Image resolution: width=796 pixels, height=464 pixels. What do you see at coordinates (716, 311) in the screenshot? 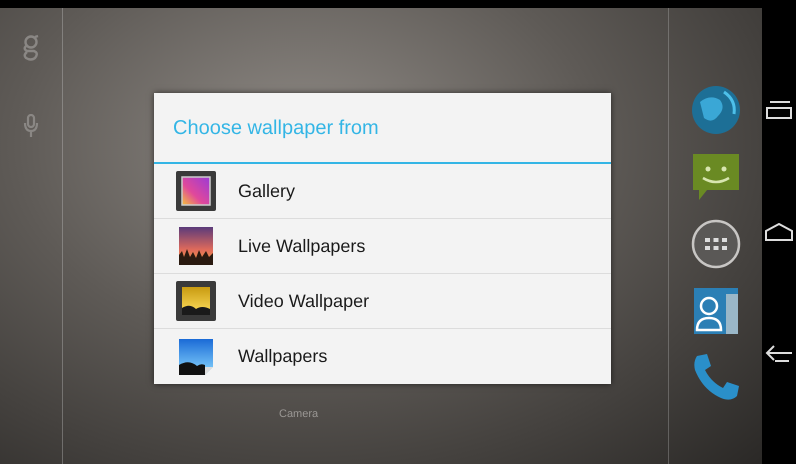
I see `contacts-icon` at bounding box center [716, 311].